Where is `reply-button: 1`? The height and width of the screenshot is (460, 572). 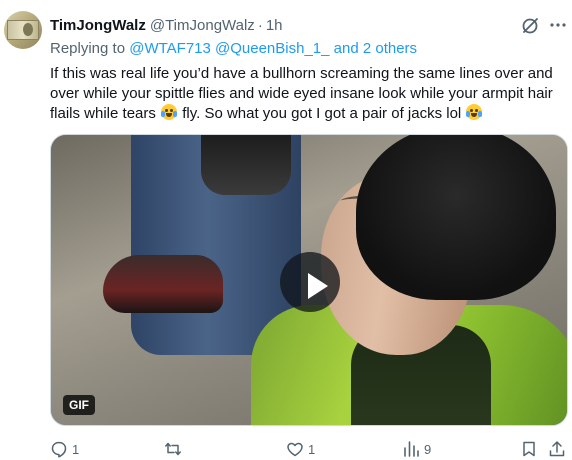
reply-button: 1 is located at coordinates (64, 449).